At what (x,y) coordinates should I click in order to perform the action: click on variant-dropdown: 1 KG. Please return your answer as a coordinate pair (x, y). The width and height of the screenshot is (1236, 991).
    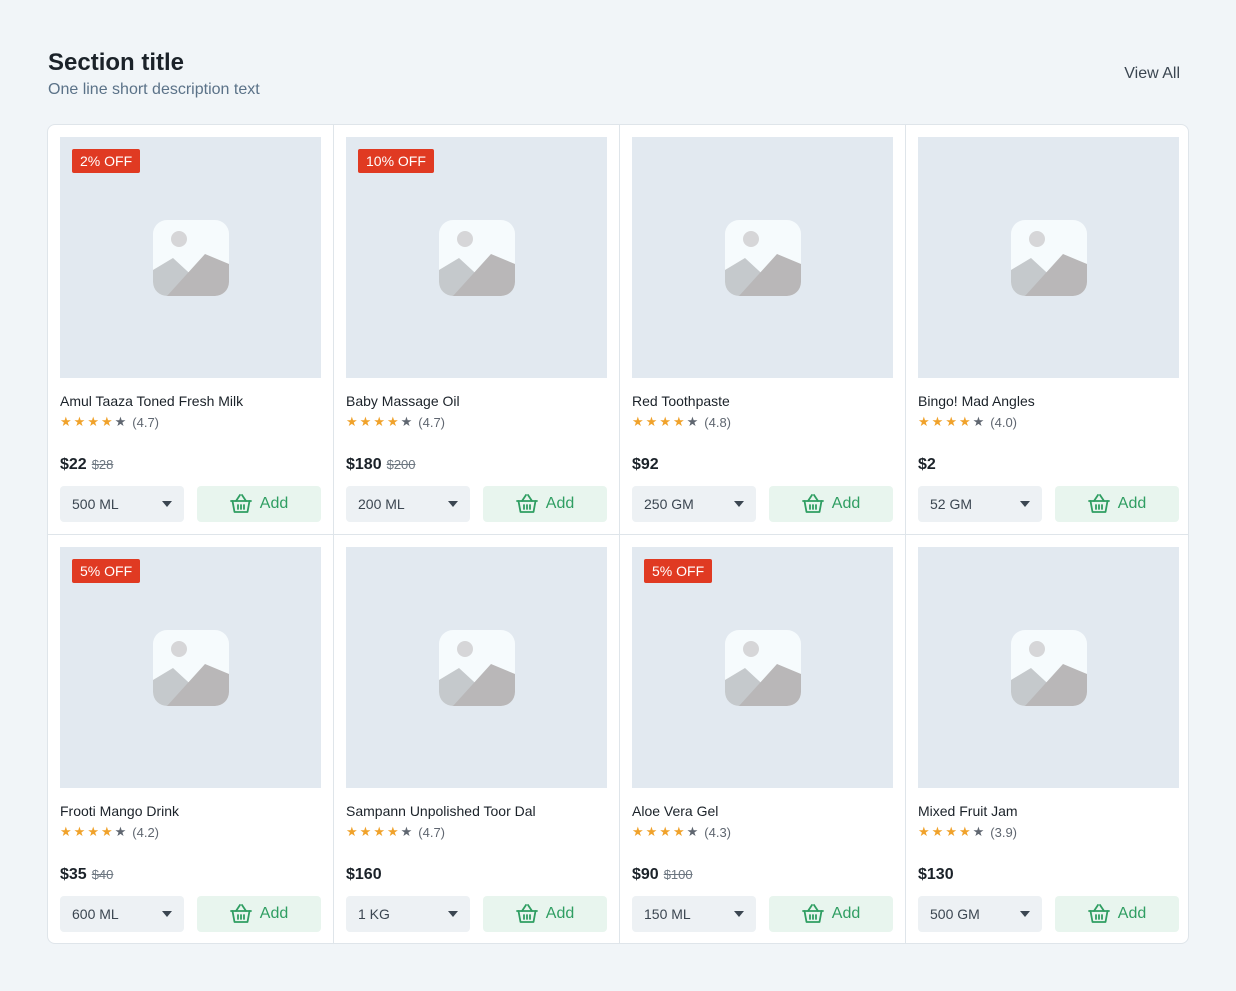
    Looking at the image, I should click on (408, 914).